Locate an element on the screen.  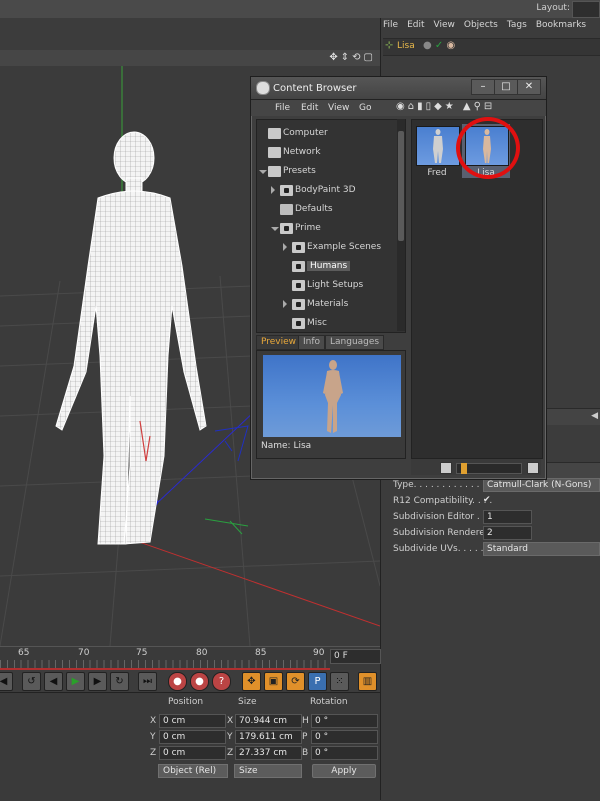
object-tag-icons: ● ✓ ◉ is located at coordinates (439, 45).